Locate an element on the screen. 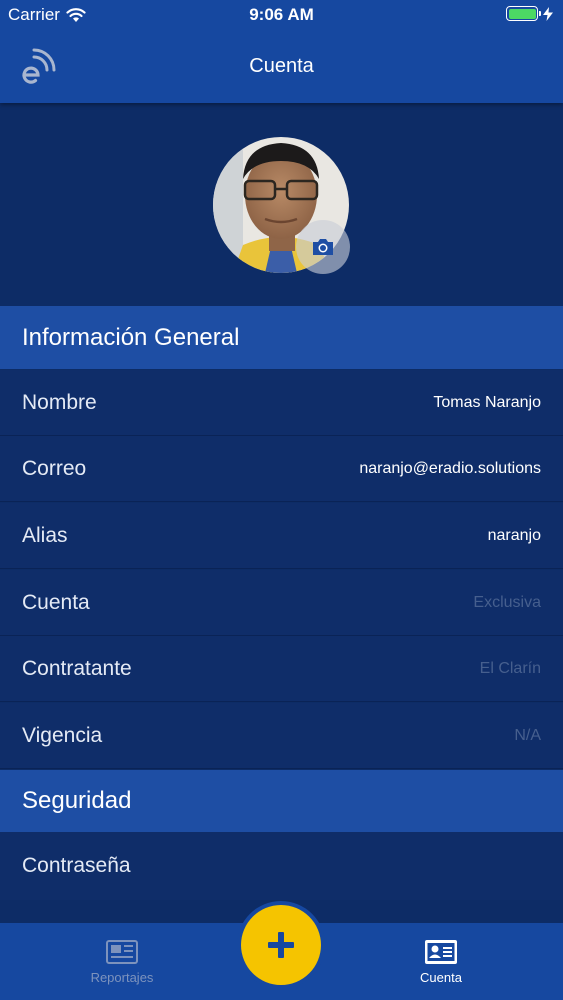 The image size is (563, 1000). newspaper-icon is located at coordinates (122, 952).